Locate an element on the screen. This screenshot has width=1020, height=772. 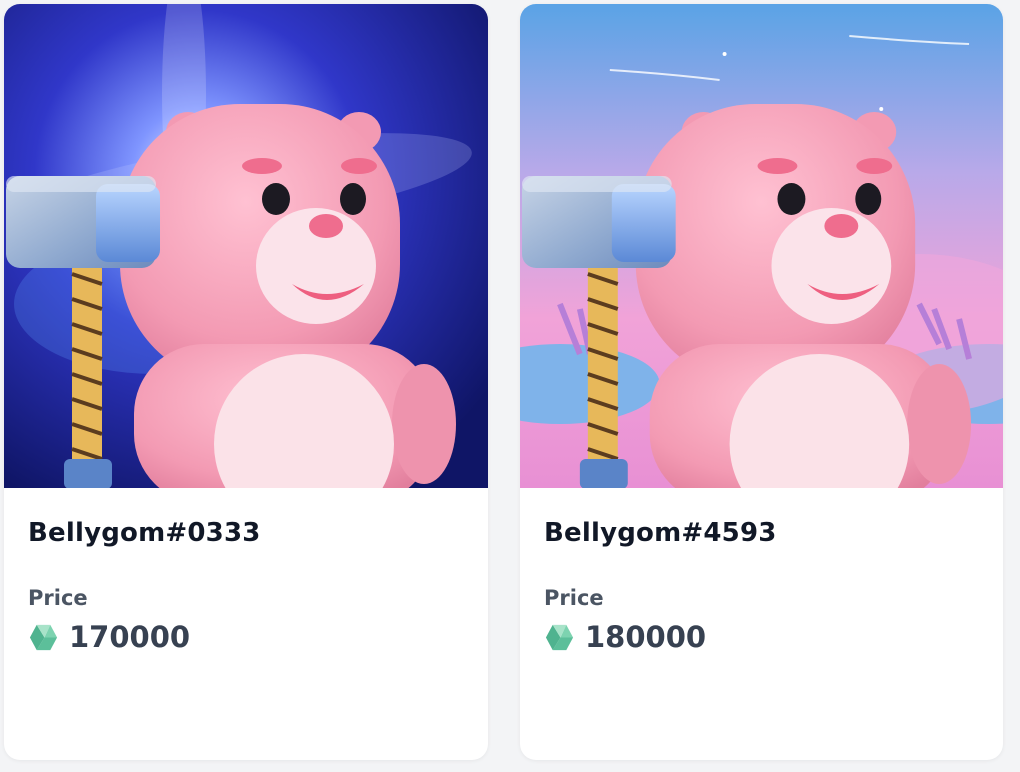
nft-name: Bellygom#0333 is located at coordinates (246, 533).